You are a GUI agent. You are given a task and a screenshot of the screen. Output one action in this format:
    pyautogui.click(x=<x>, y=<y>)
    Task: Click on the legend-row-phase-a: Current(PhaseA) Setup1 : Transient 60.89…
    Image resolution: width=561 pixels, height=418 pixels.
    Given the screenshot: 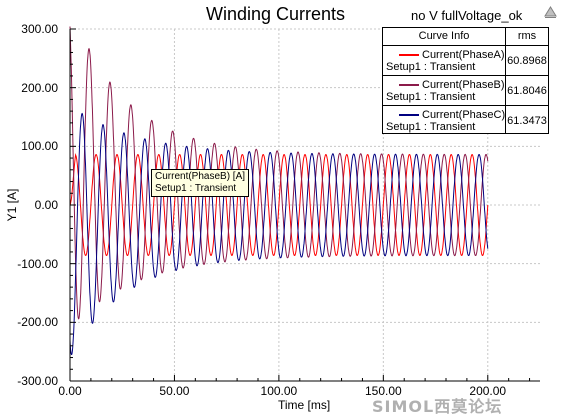 What is the action you would take?
    pyautogui.click(x=465, y=61)
    